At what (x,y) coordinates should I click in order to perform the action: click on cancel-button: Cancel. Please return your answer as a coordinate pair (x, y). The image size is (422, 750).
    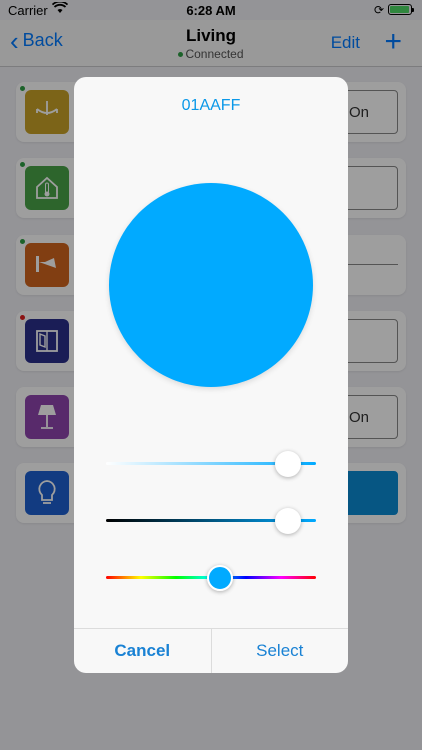
    Looking at the image, I should click on (143, 651).